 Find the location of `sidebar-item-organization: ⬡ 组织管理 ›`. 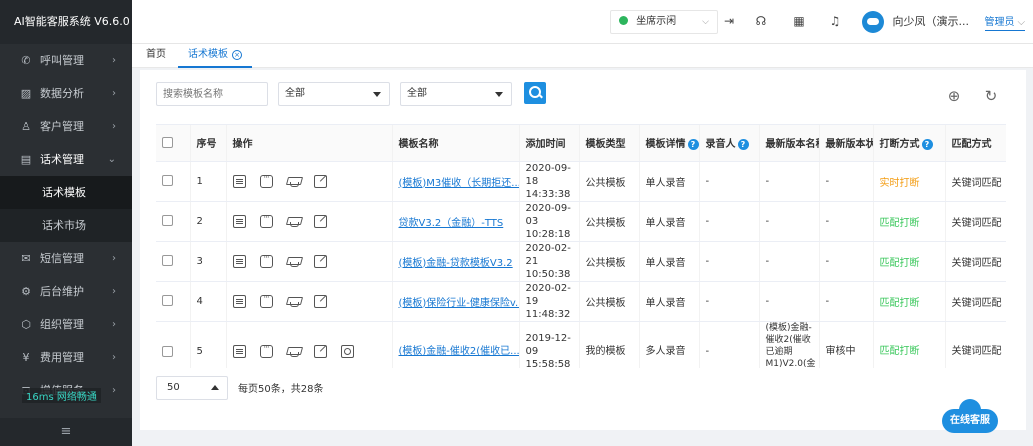

sidebar-item-organization: ⬡ 组织管理 › is located at coordinates (66, 324).